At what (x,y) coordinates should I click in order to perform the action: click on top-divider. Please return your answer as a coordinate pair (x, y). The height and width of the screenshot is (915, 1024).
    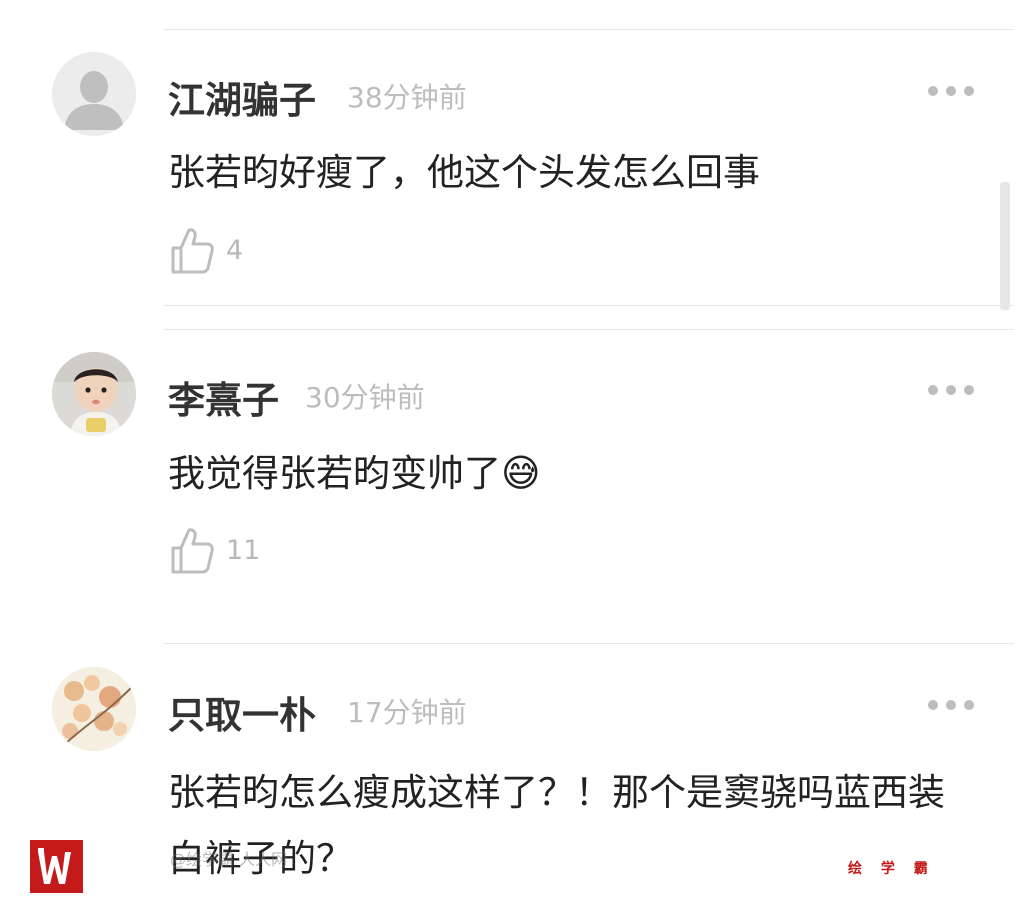
    Looking at the image, I should click on (588, 29).